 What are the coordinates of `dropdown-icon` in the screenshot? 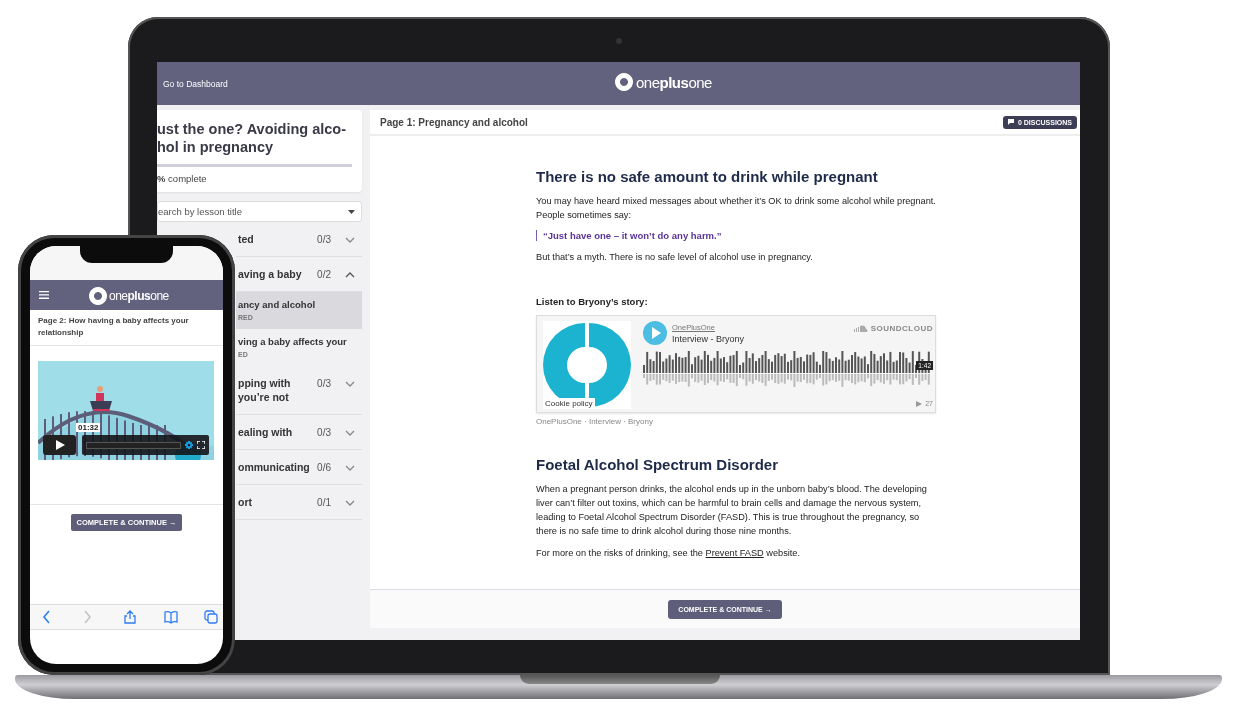 It's located at (351, 211).